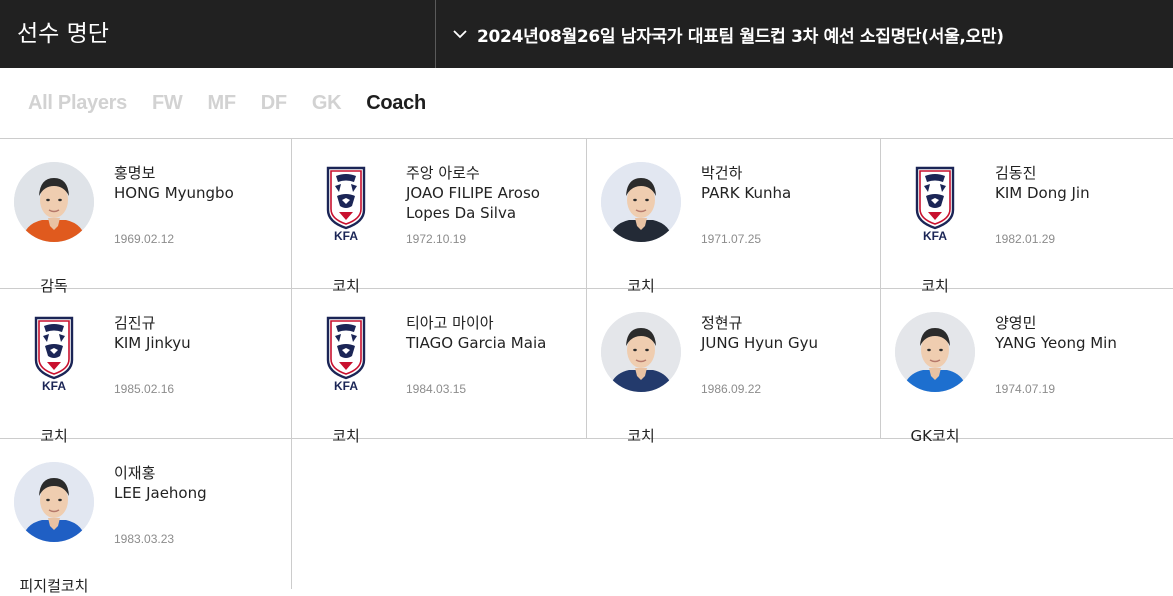 This screenshot has height=596, width=1173. What do you see at coordinates (199, 483) in the screenshot?
I see `staff-info: 이재홍 LEE Jaehong` at bounding box center [199, 483].